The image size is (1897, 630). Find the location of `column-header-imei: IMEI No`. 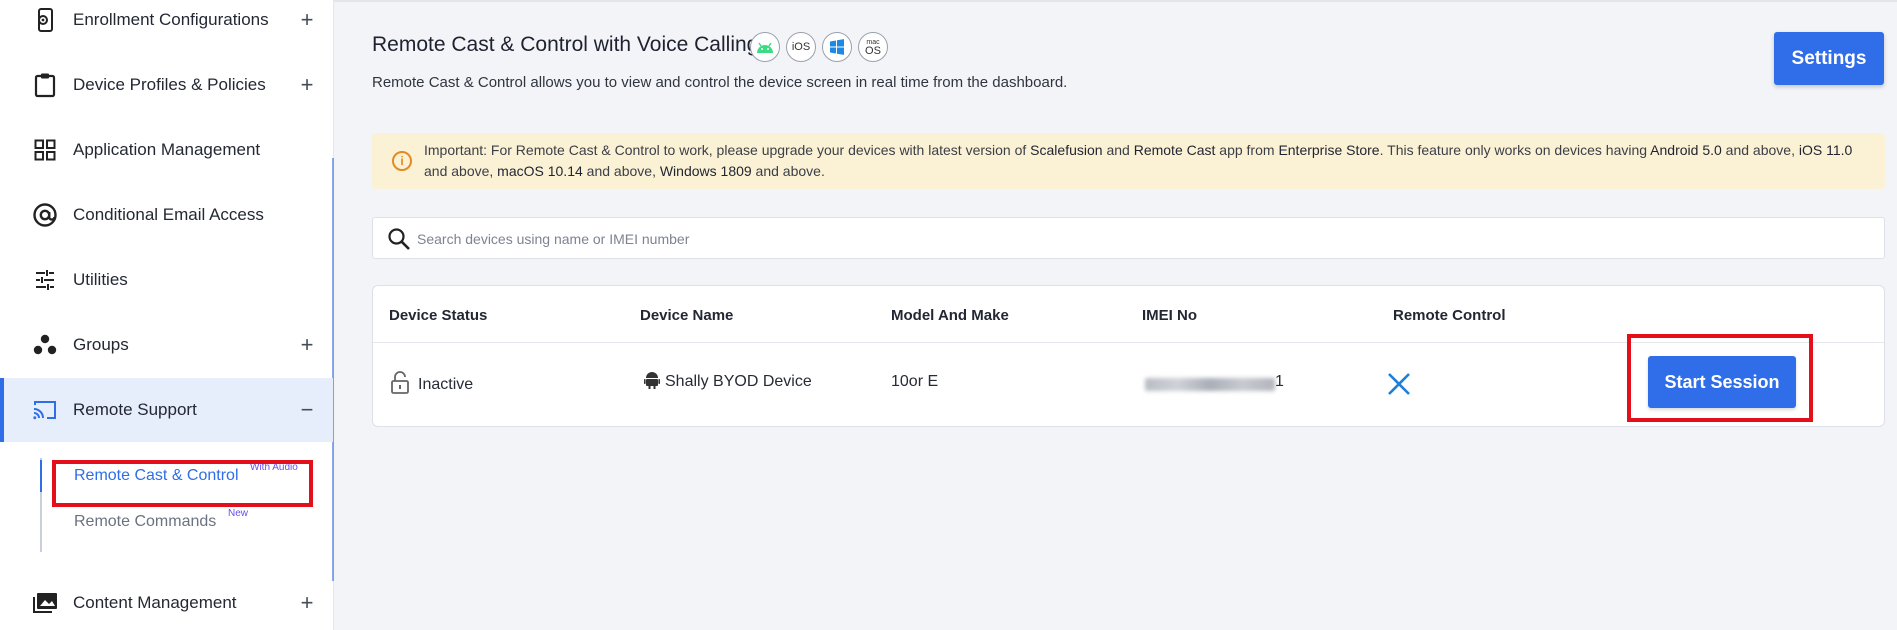

column-header-imei: IMEI No is located at coordinates (1169, 315).